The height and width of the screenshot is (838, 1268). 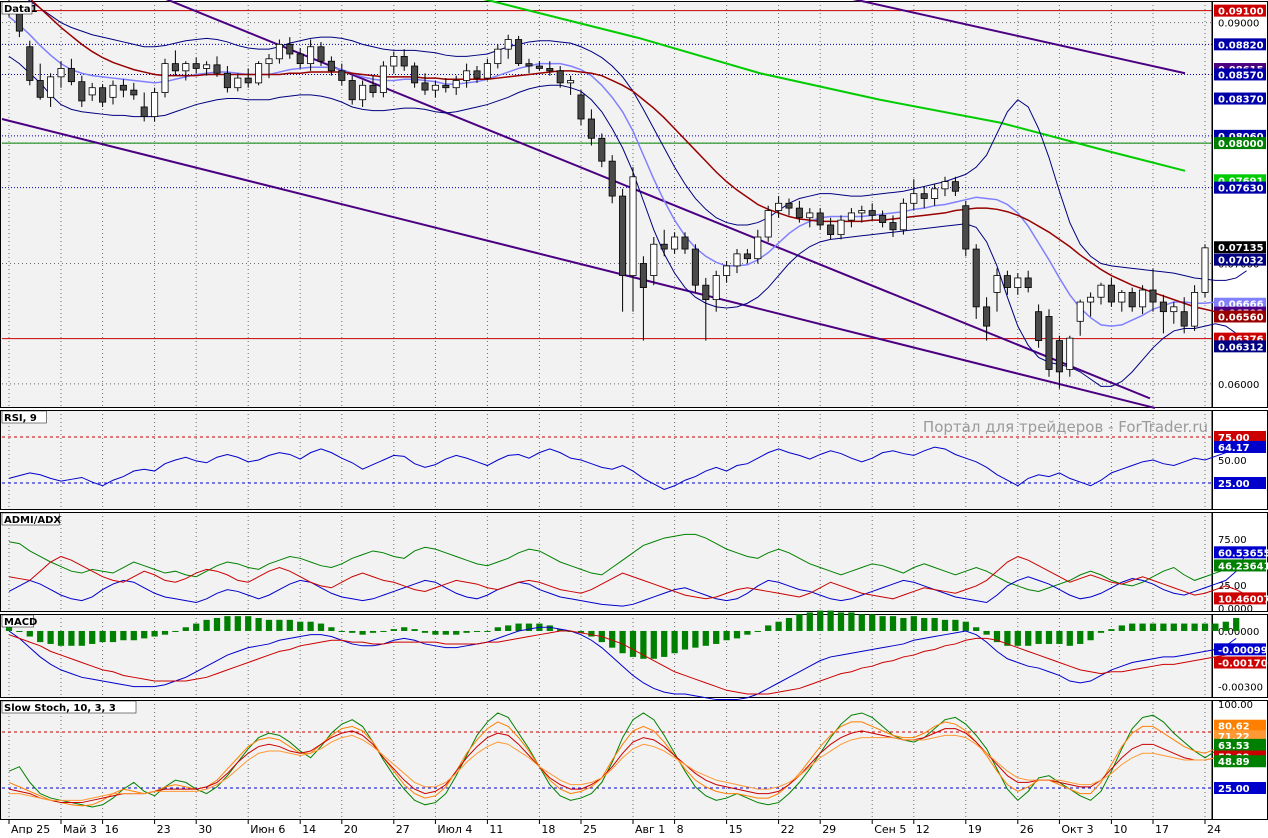 I want to click on indicator-tick-label: 25.00, so click(x=1232, y=586).